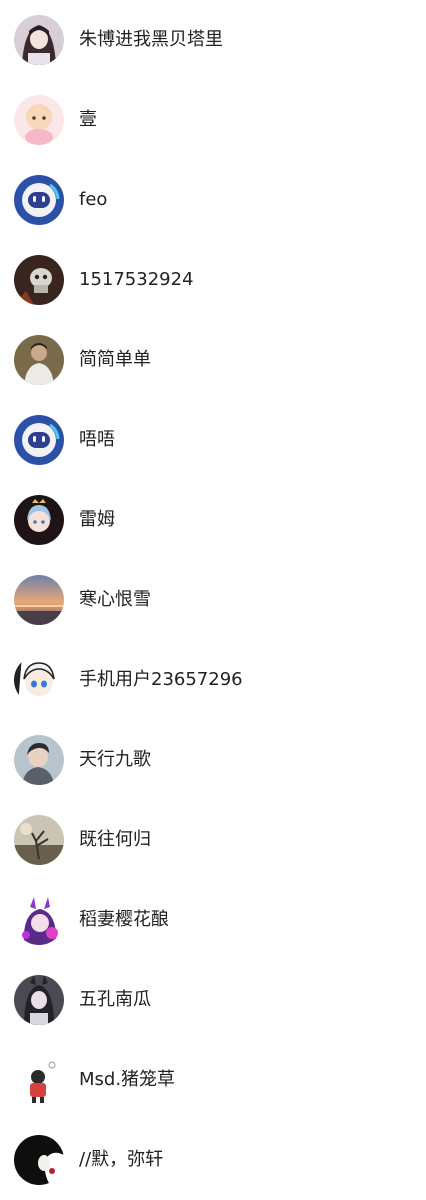  What do you see at coordinates (213, 280) in the screenshot?
I see `list-item: 1517532924` at bounding box center [213, 280].